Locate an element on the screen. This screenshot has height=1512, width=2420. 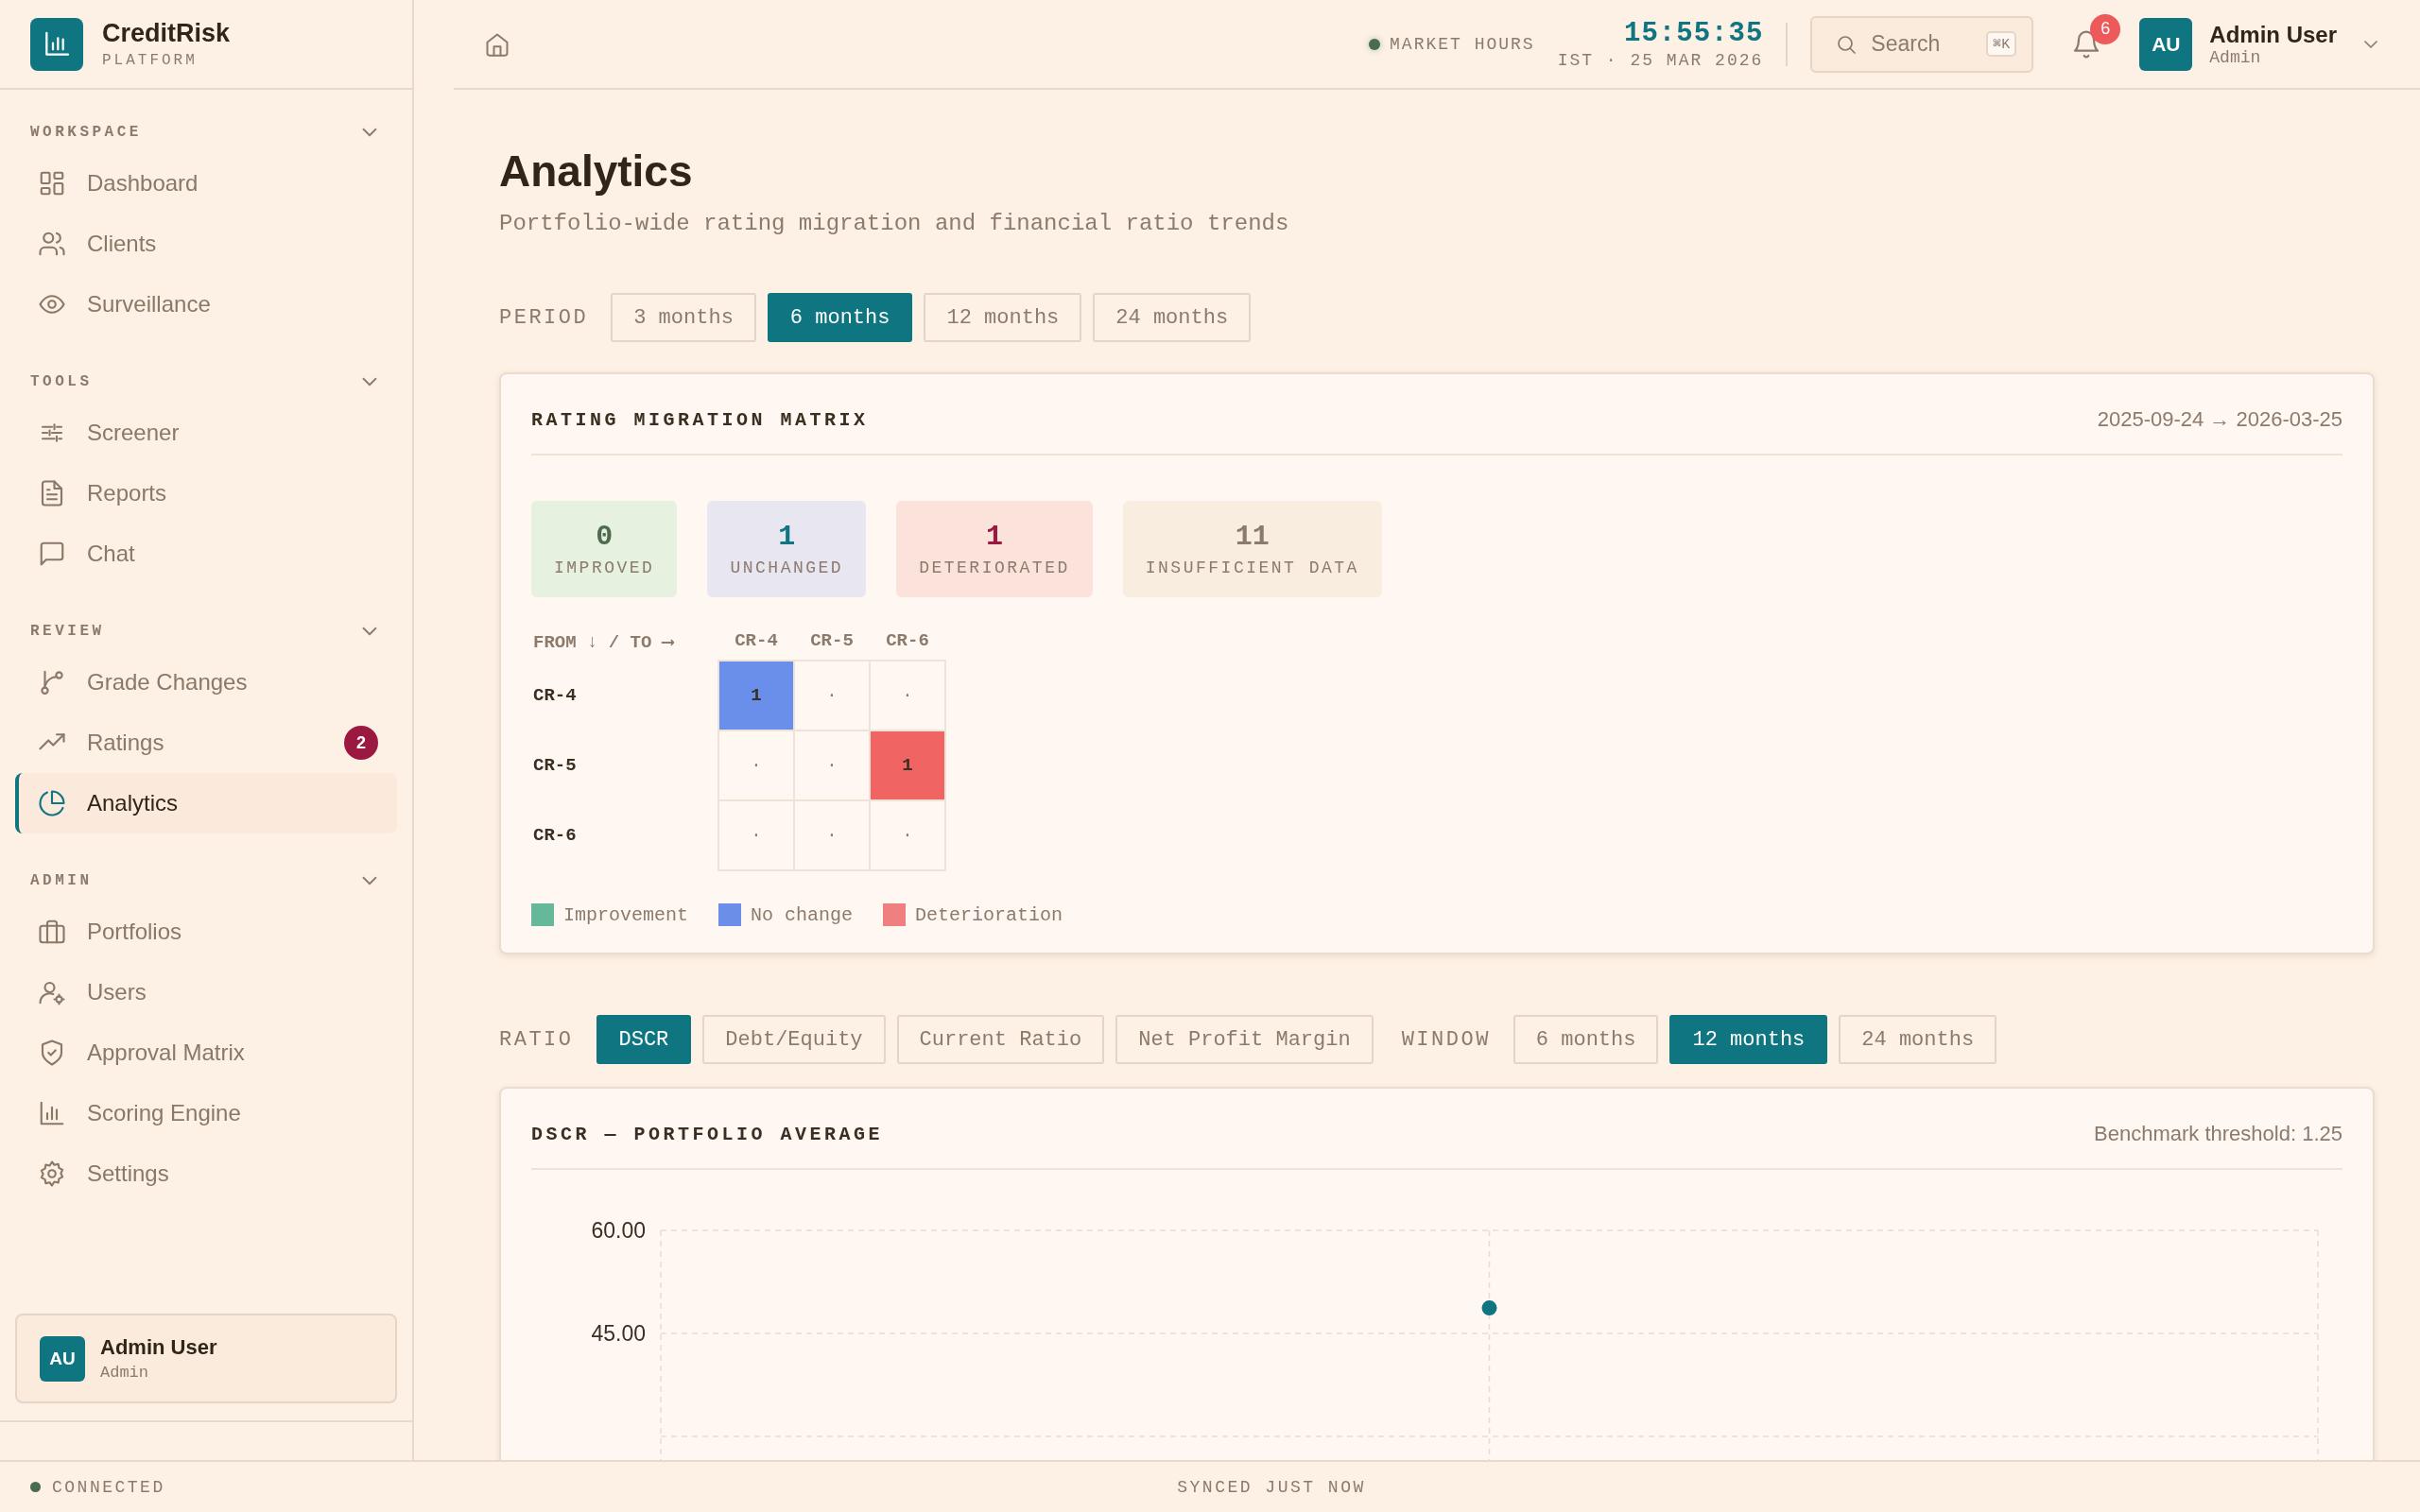
section-title: TOOLS is located at coordinates (61, 381).